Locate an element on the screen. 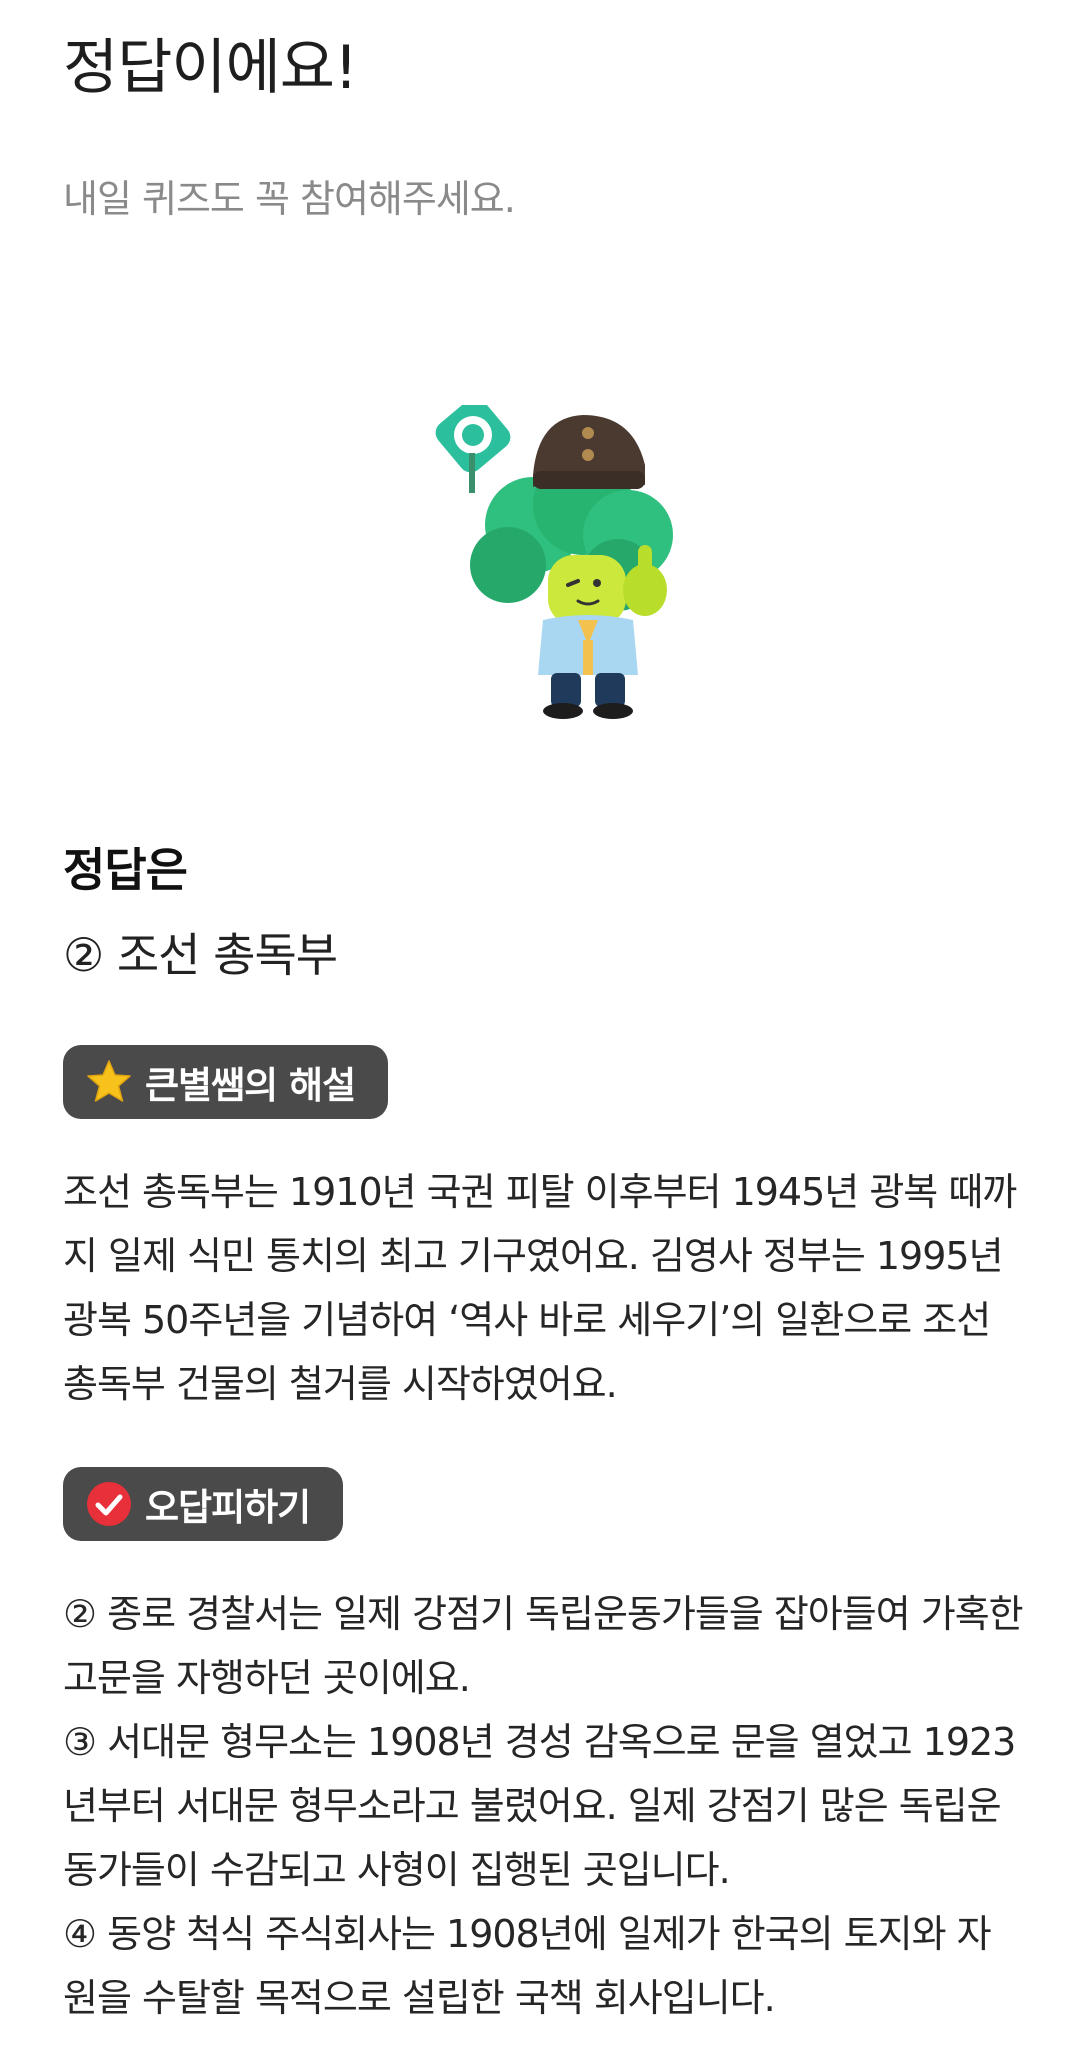  wrong-answer-badge: 오답피하기 is located at coordinates (203, 1504).